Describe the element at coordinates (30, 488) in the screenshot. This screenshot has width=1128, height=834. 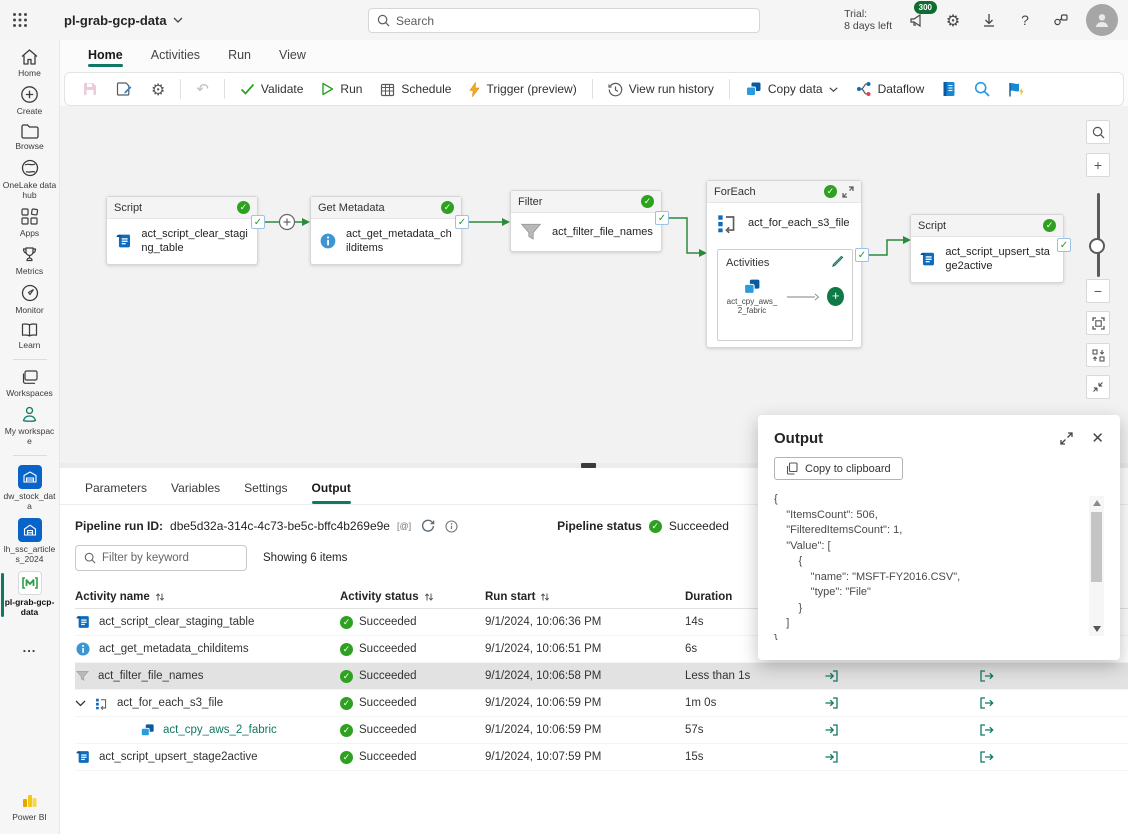
I see `sidebar-item-dw-stock-data: dw_stock_data` at that location.